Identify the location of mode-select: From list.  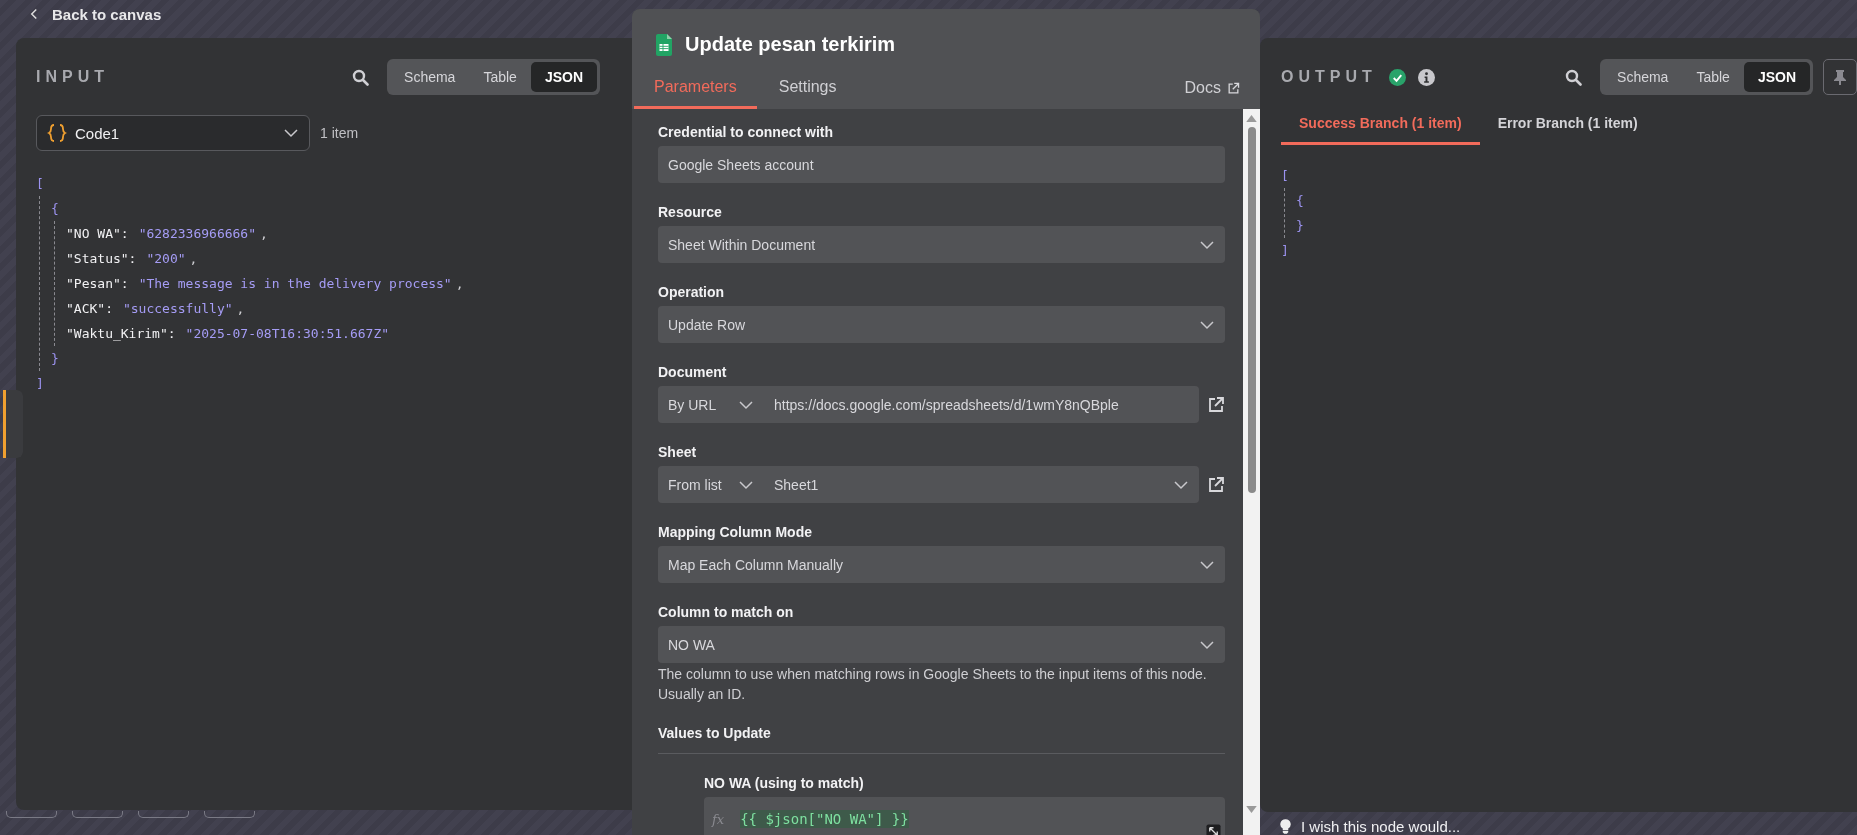
(711, 484).